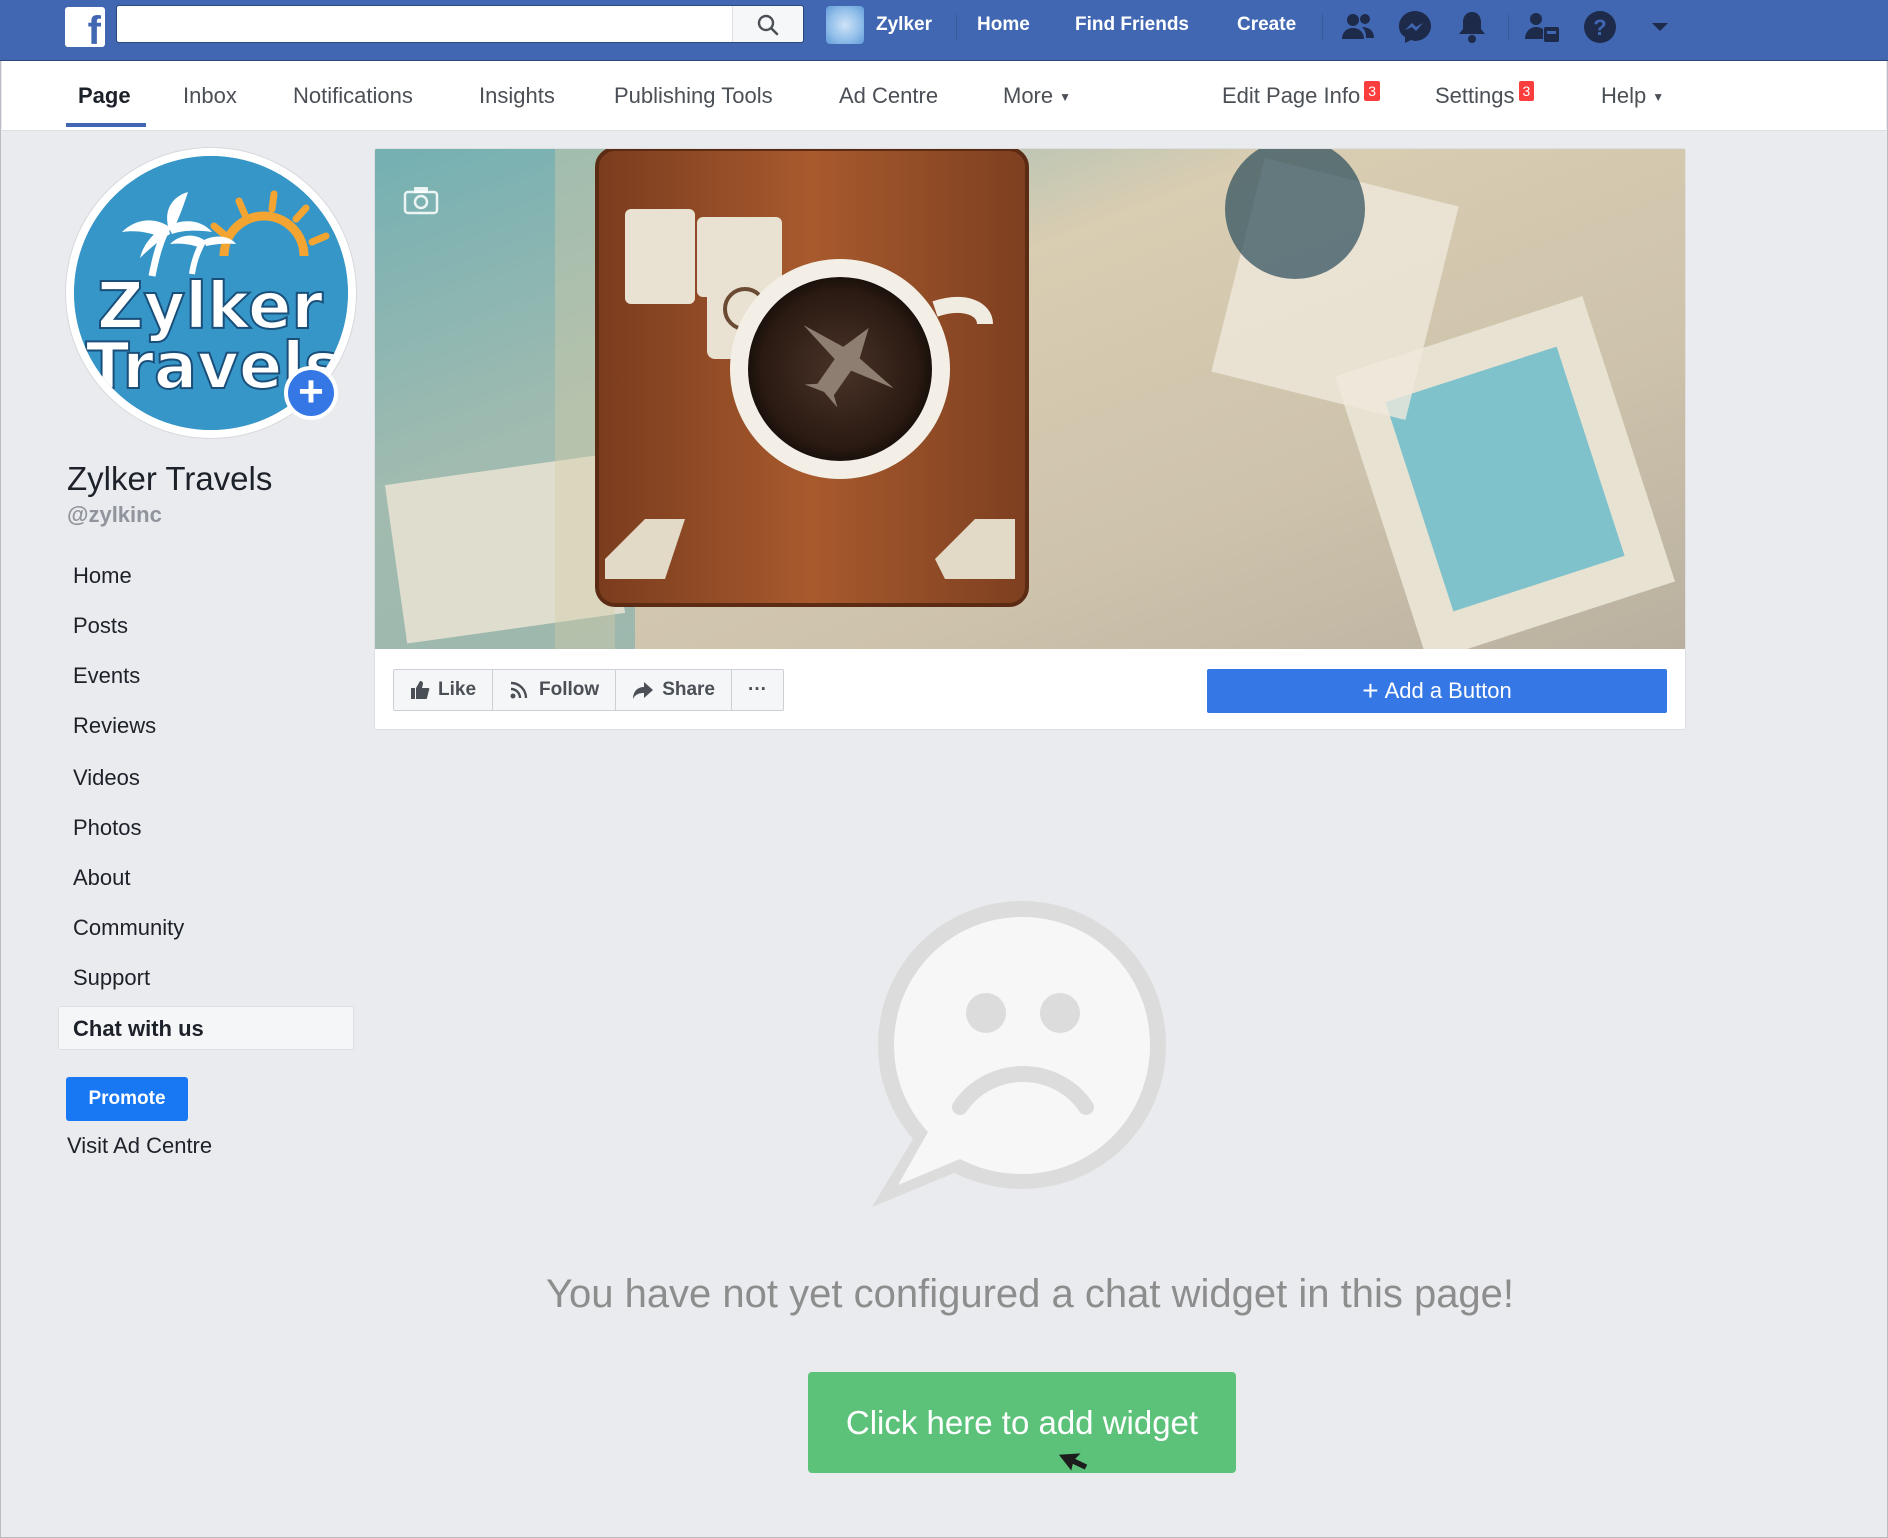 The width and height of the screenshot is (1888, 1538). I want to click on rss-follow-icon, so click(519, 690).